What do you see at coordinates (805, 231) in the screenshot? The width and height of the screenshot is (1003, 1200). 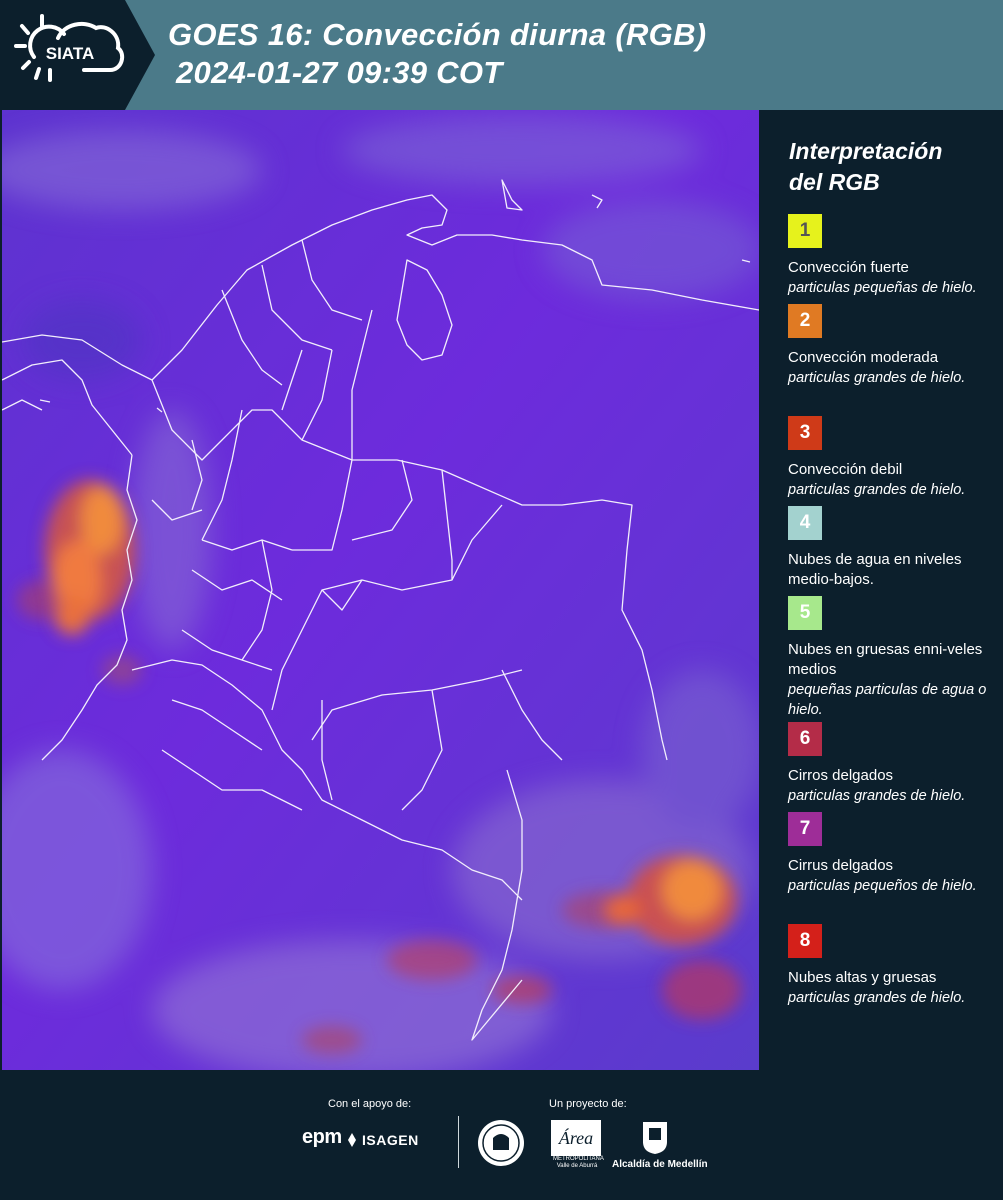 I see `legend-swatch: 1` at bounding box center [805, 231].